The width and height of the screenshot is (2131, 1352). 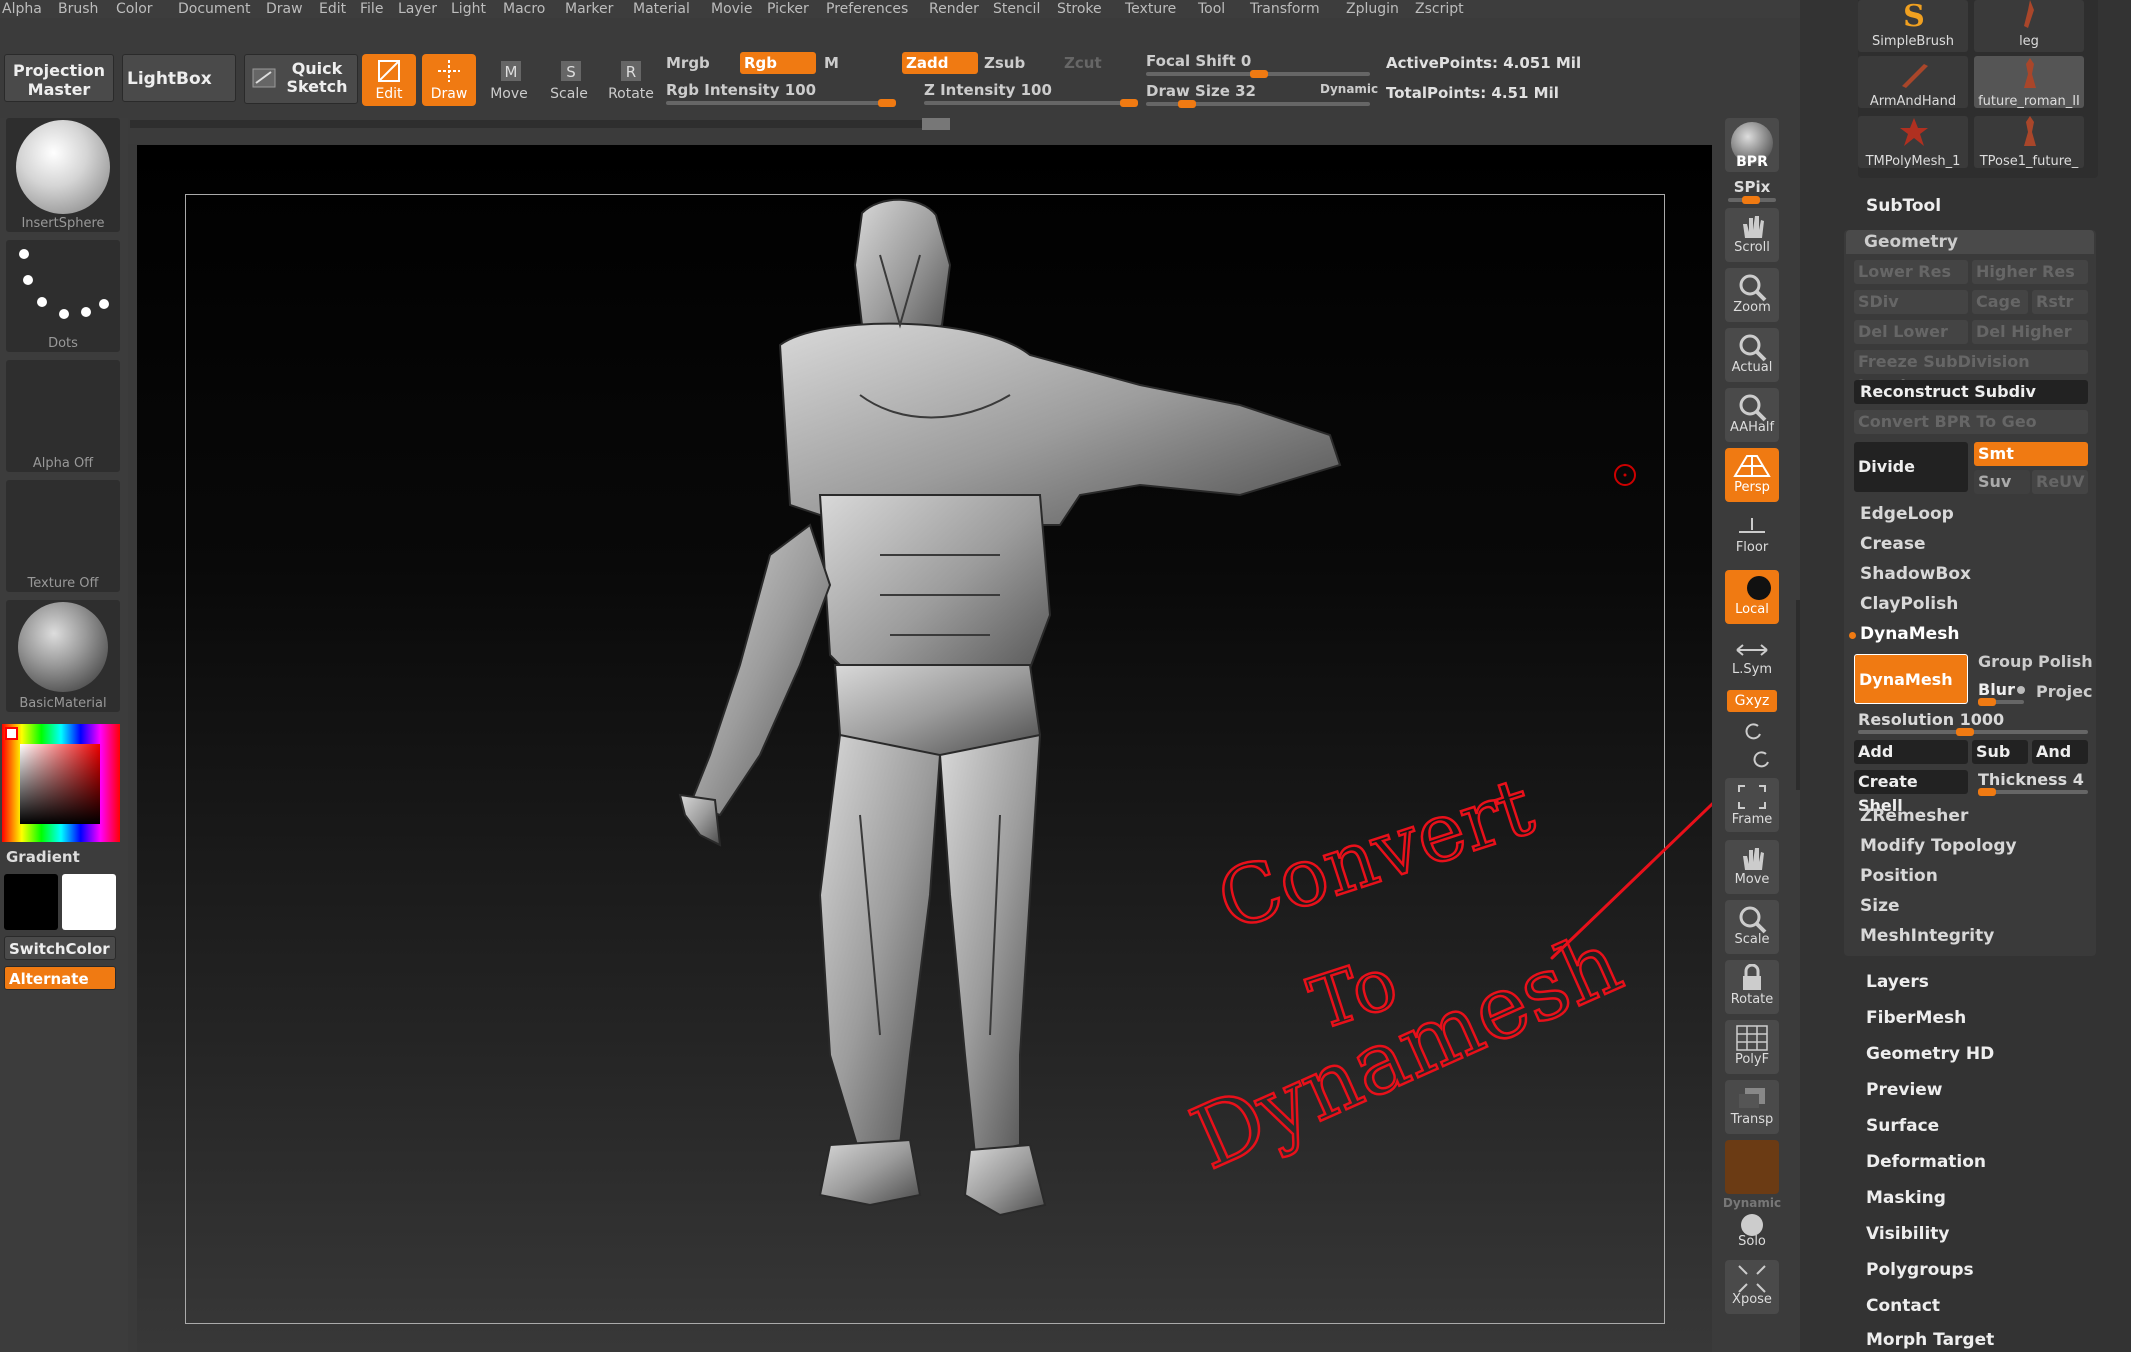 I want to click on top-scrollbar, so click(x=540, y=124).